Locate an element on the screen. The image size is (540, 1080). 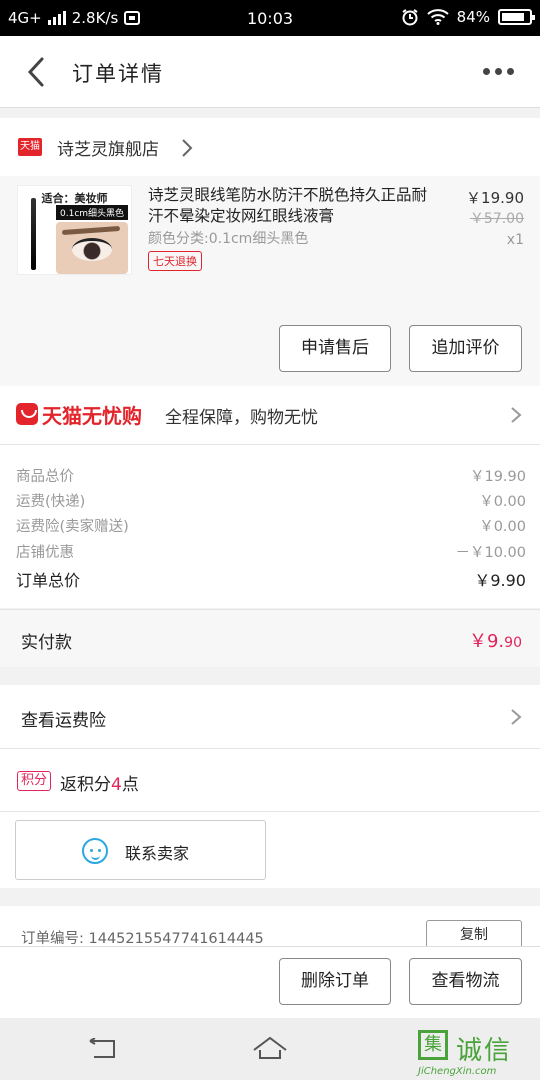
battery-icon is located at coordinates (516, 17).